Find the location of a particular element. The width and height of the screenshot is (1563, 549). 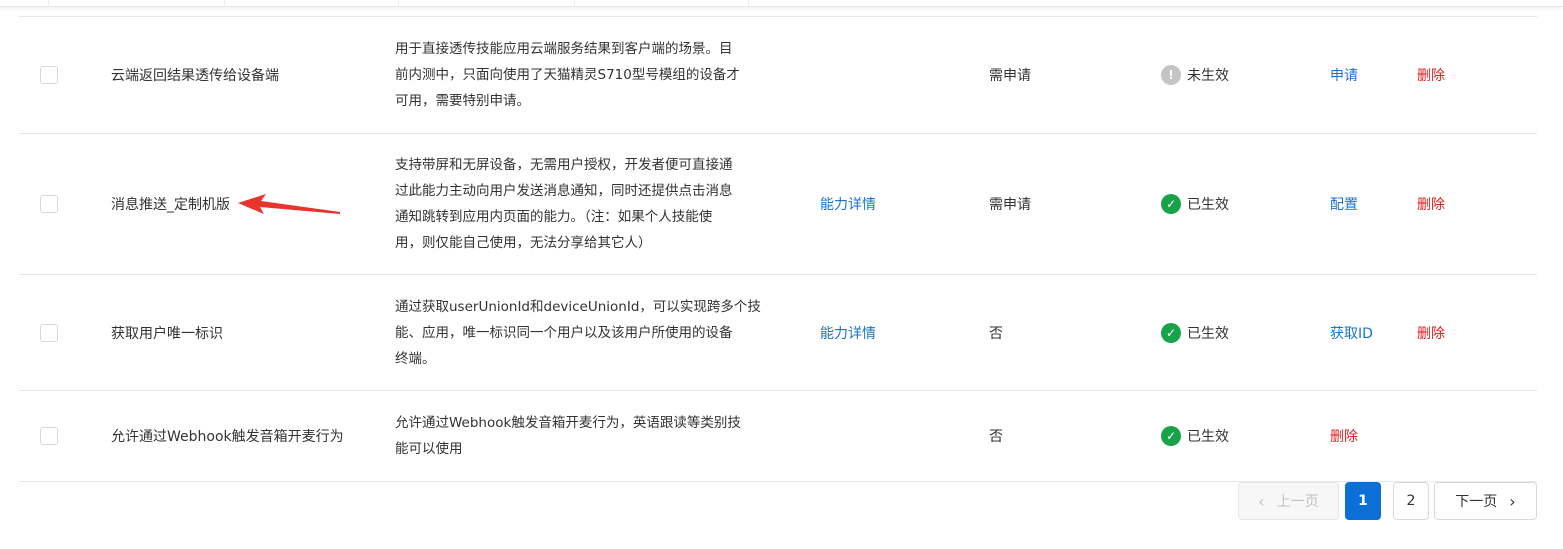

table-header is located at coordinates (781, 3).